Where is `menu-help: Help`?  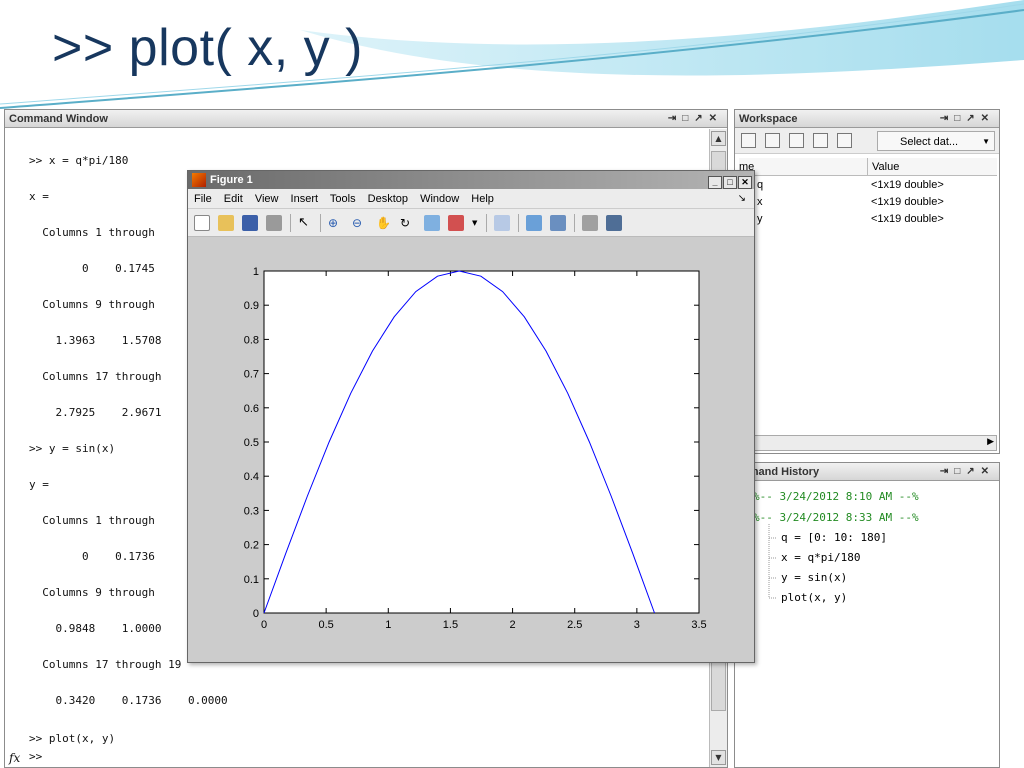 menu-help: Help is located at coordinates (482, 199).